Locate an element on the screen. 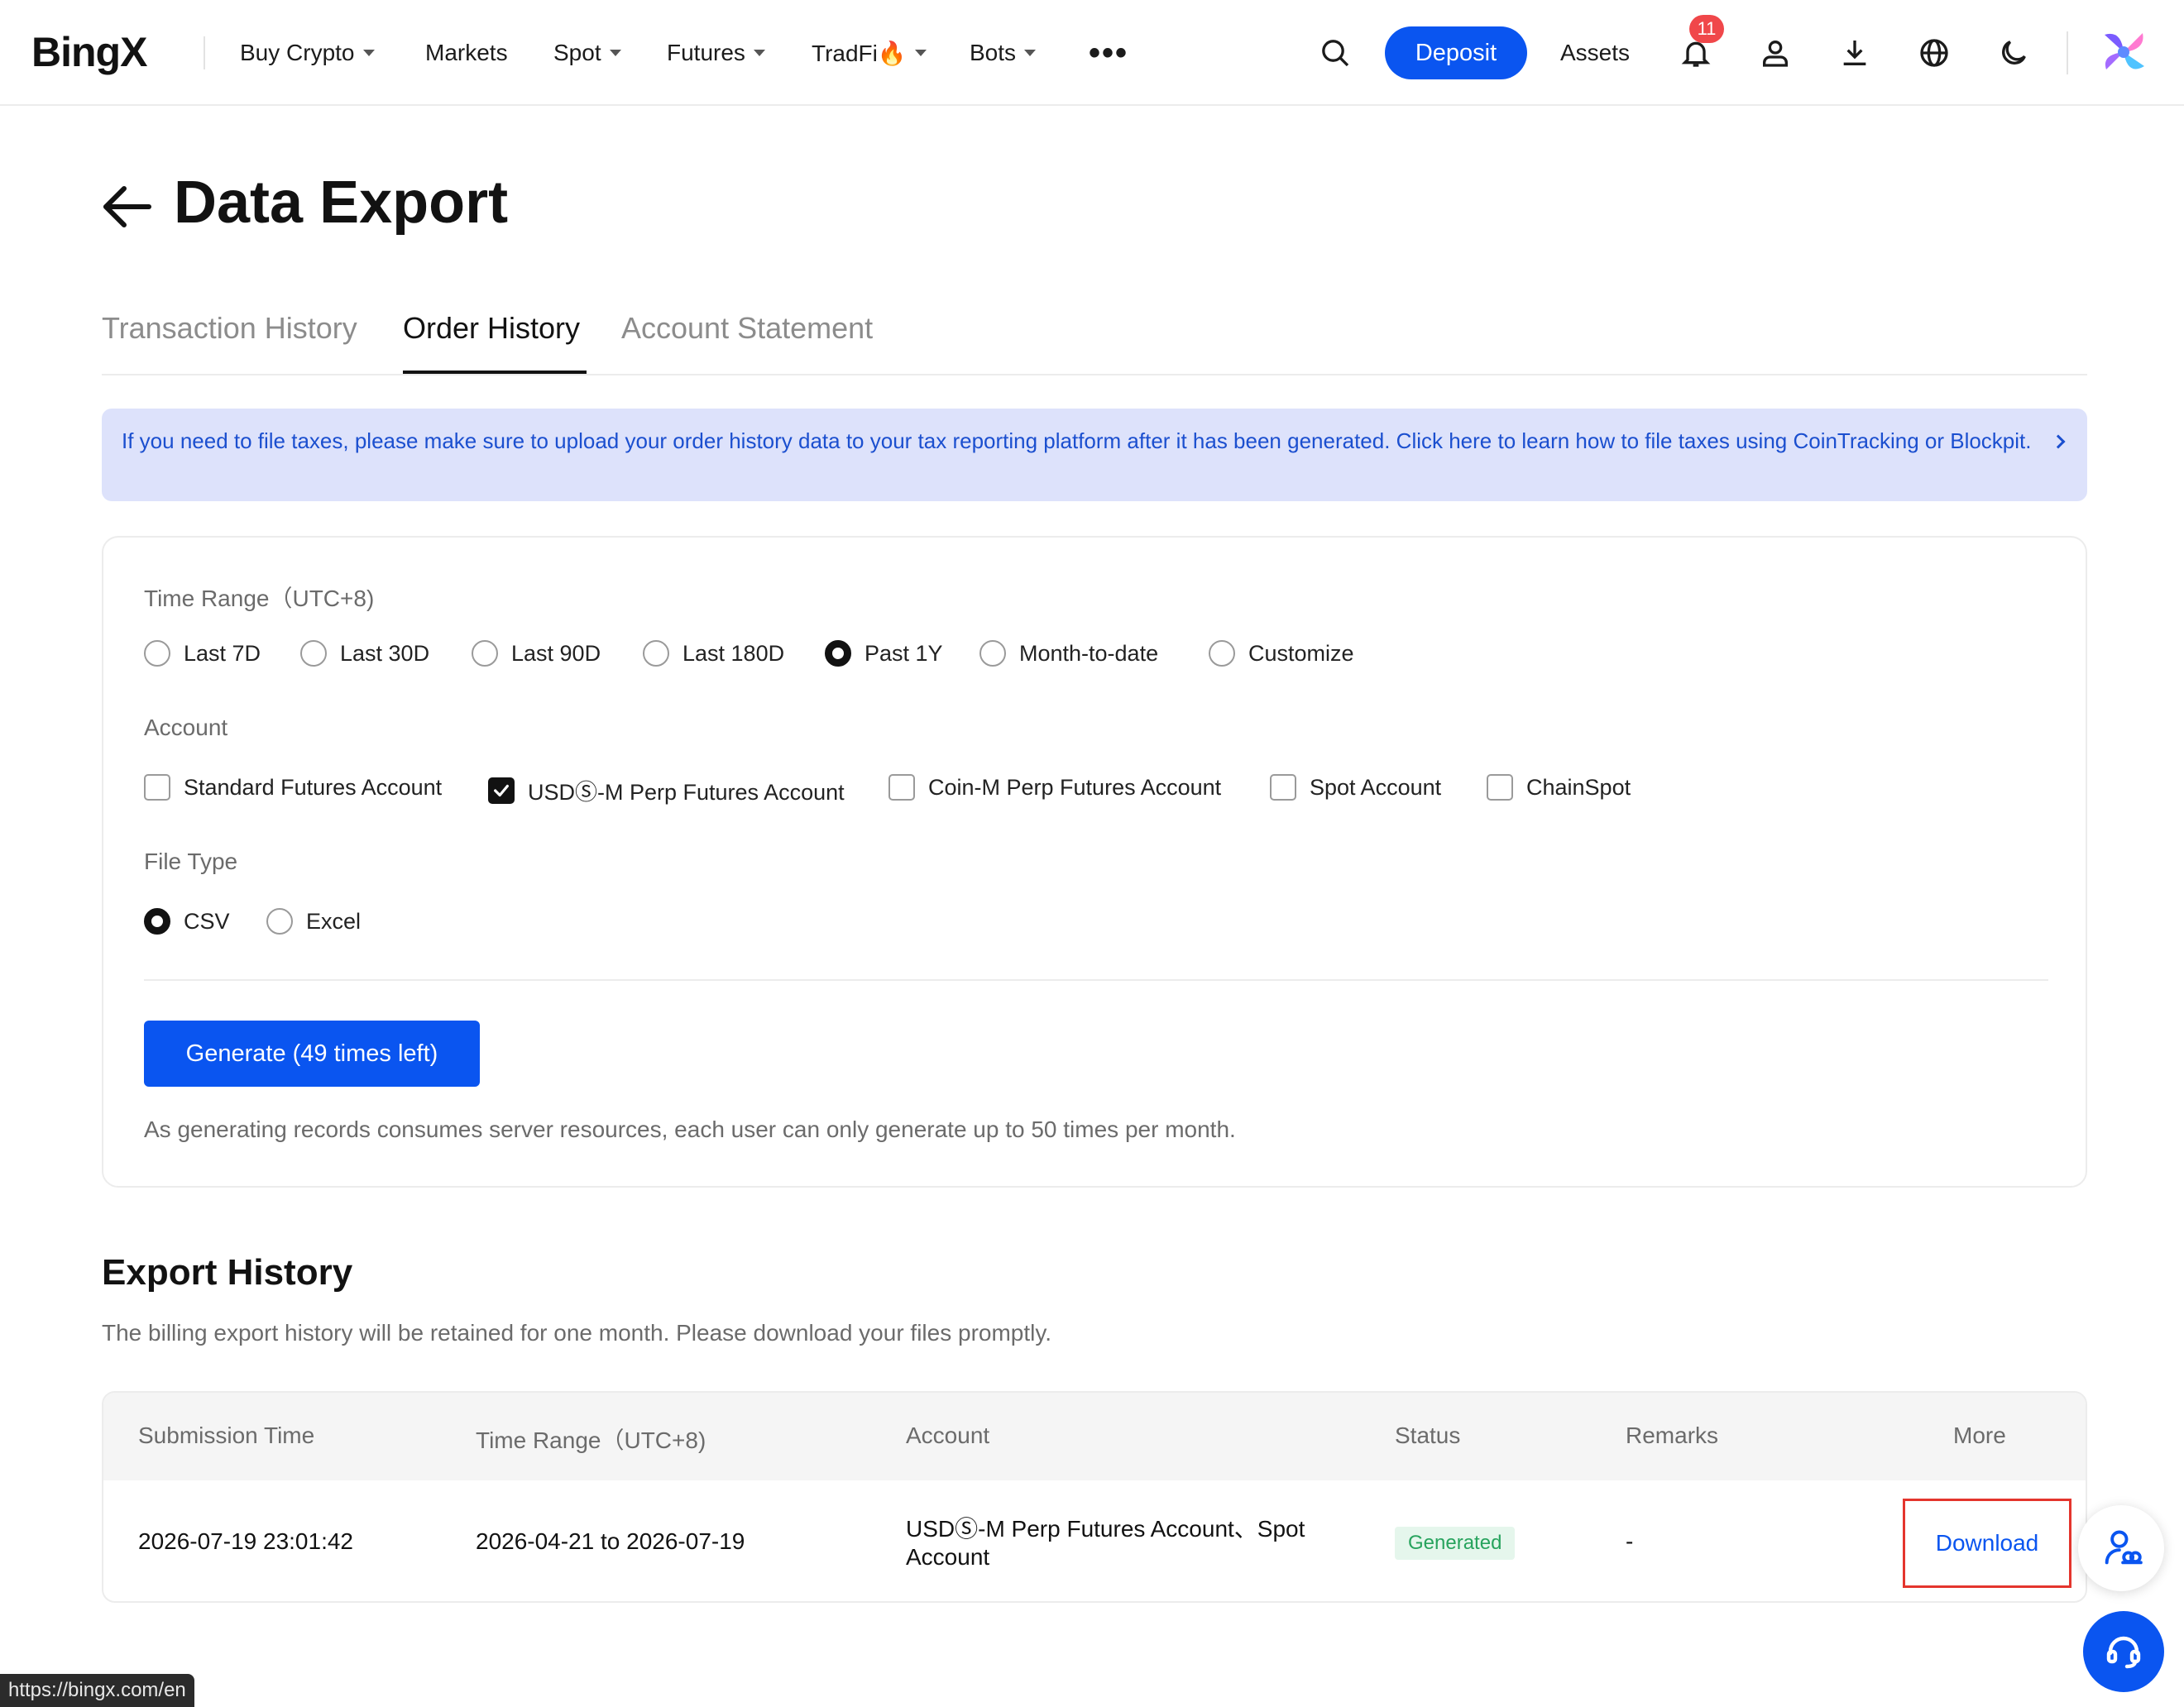  search-icon is located at coordinates (1335, 53).